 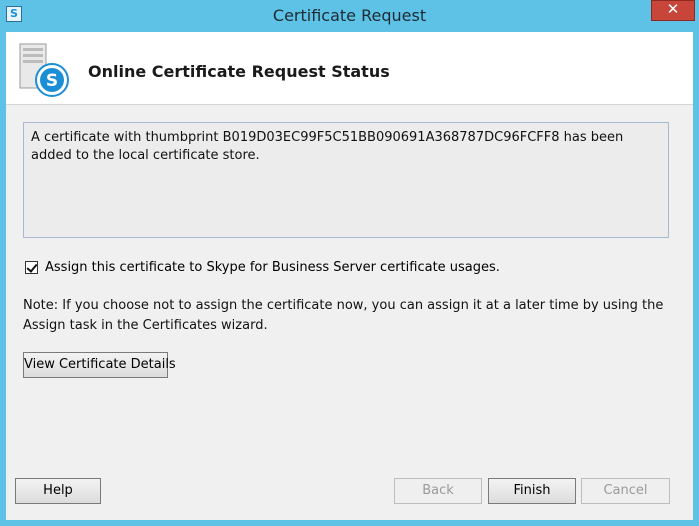 I want to click on title-bar: Certificate Request ✕, so click(x=349, y=16).